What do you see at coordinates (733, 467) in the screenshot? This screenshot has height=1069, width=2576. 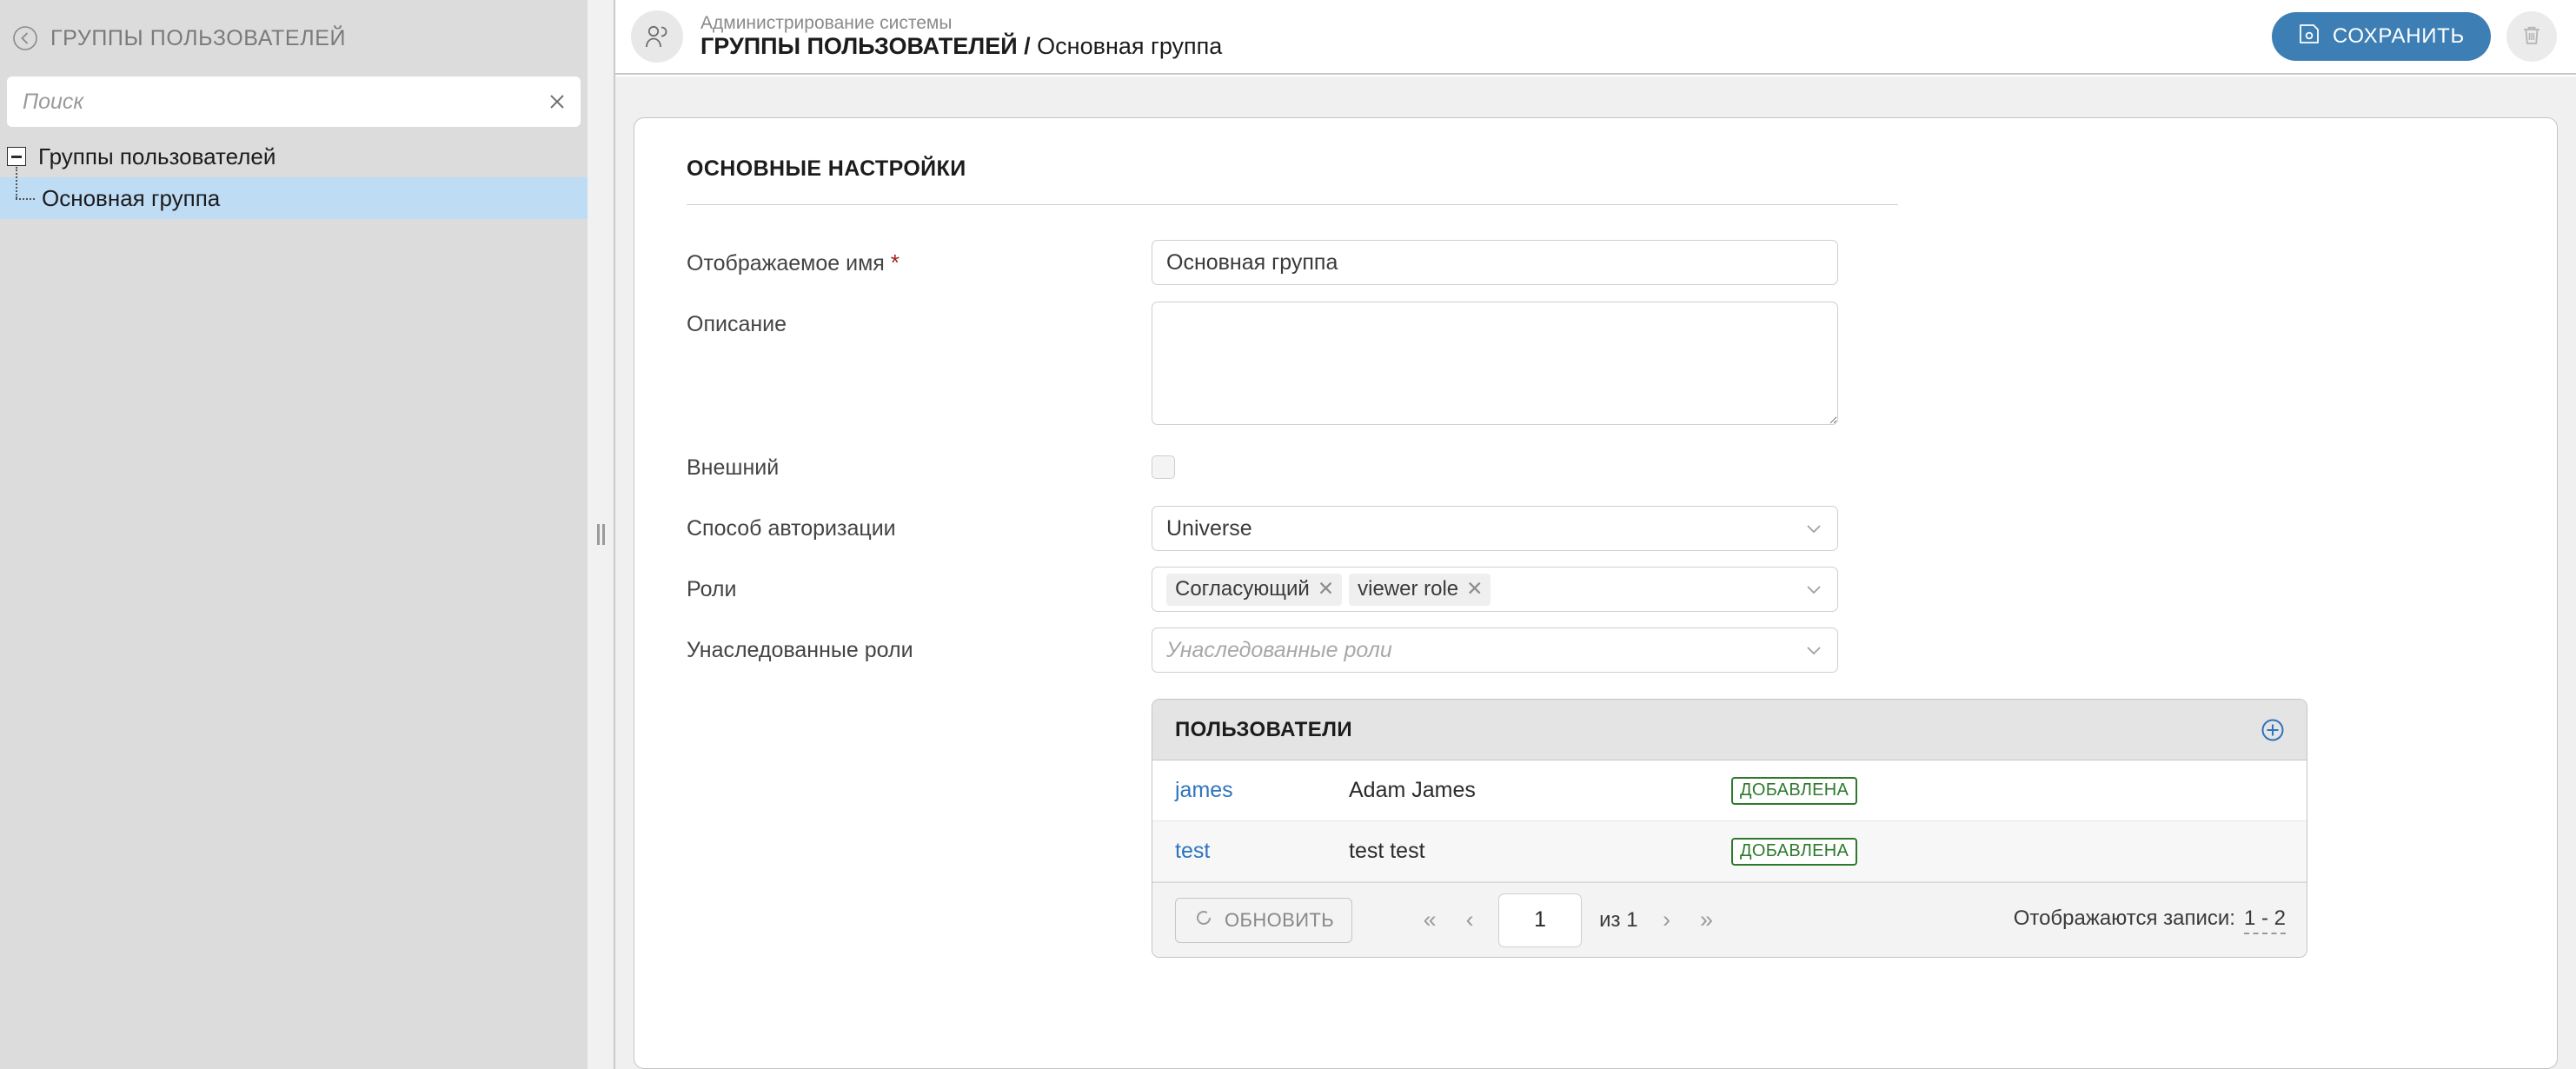 I see `field-label: Внешний` at bounding box center [733, 467].